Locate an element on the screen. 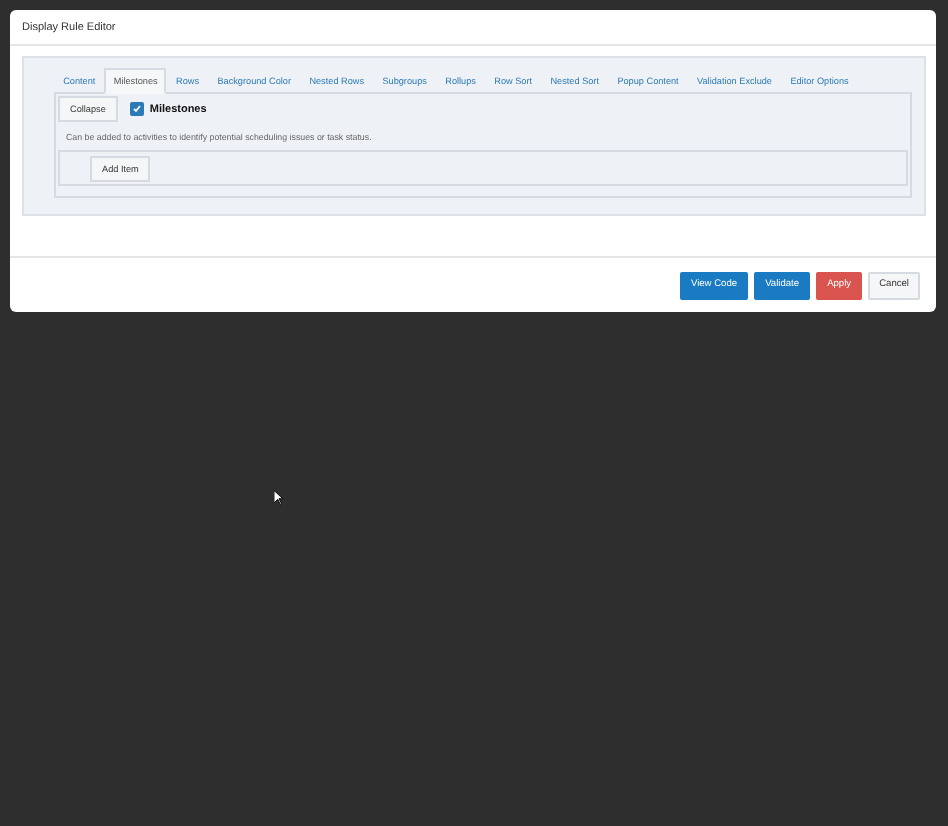 The image size is (948, 826). checkbox is located at coordinates (136, 109).